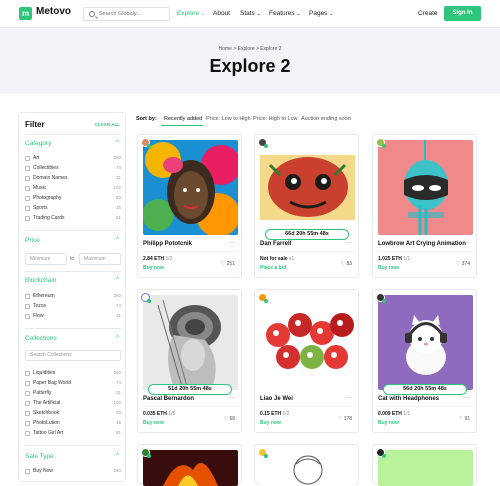  Describe the element at coordinates (221, 13) in the screenshot. I see `nav-about: About` at that location.